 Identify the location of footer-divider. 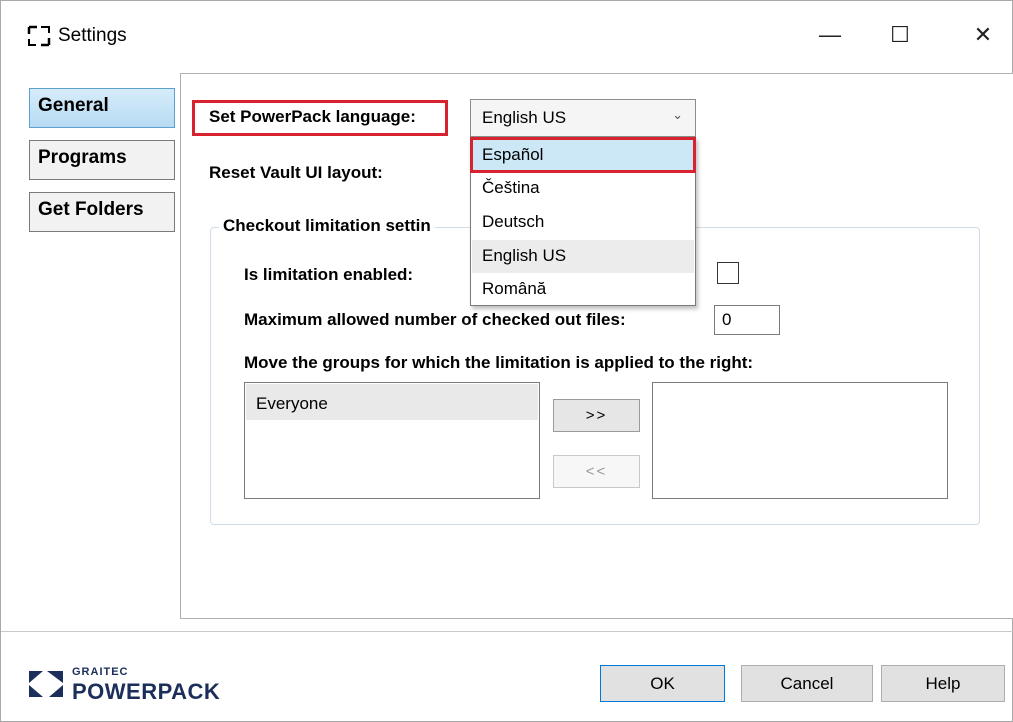
(507, 631).